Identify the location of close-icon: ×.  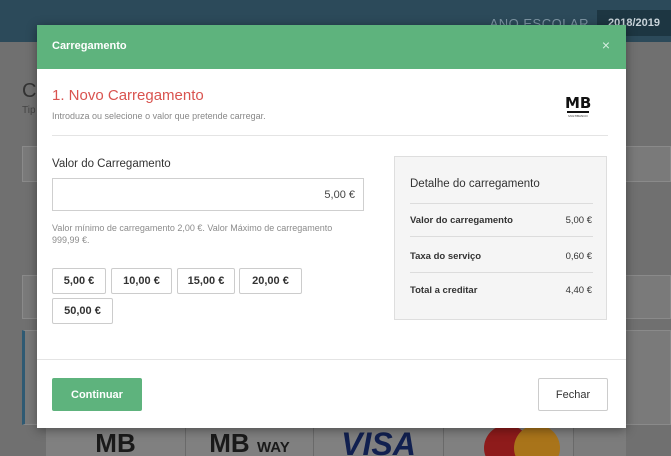
(606, 45).